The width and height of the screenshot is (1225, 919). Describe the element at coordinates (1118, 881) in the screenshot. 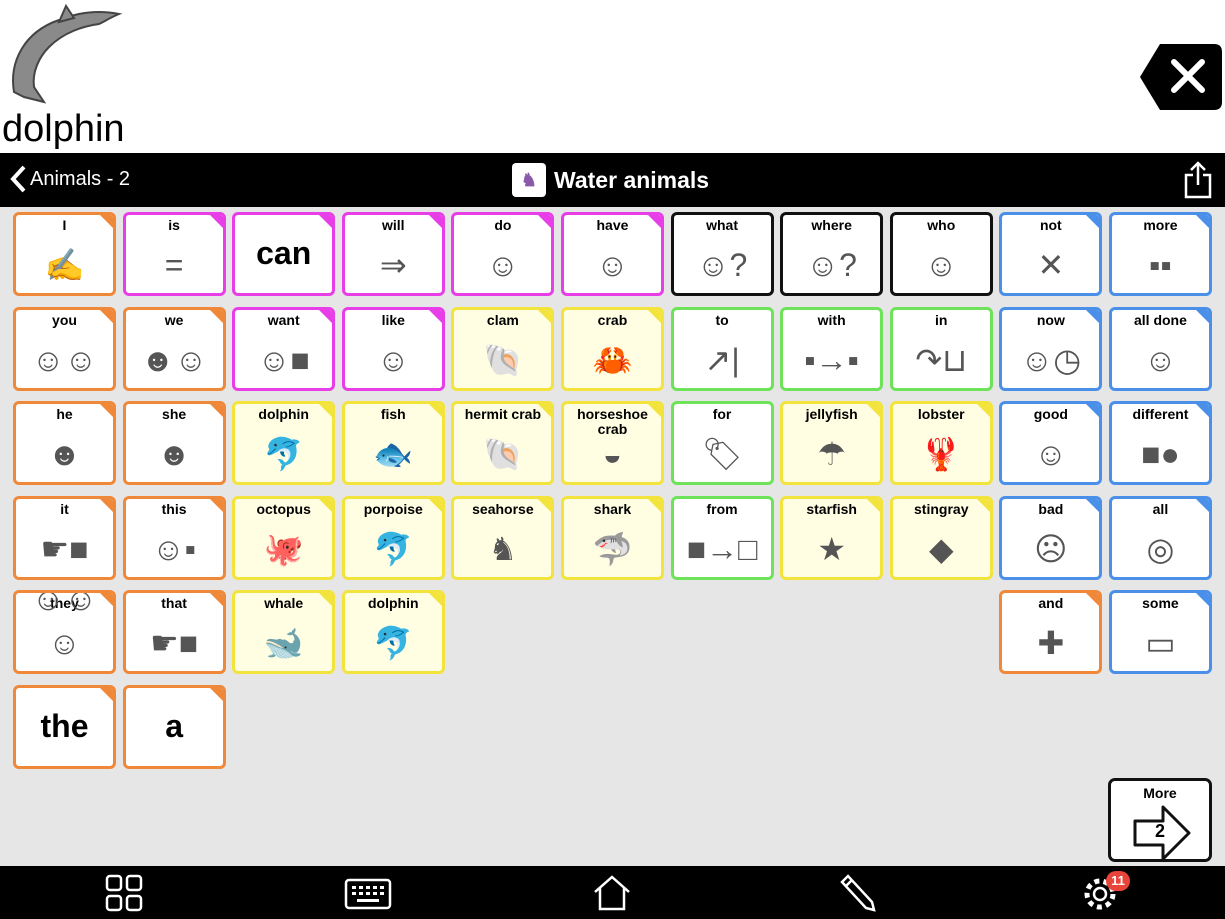

I see `notification-badge: 11` at that location.